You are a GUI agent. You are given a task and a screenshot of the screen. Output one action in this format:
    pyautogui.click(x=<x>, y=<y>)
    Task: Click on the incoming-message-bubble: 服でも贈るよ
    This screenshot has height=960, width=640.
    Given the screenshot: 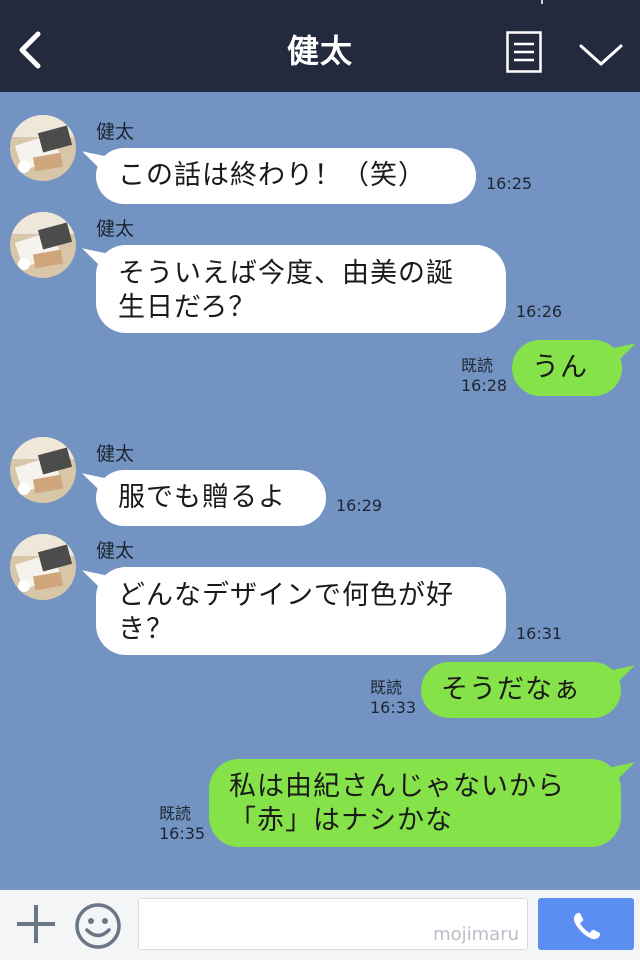 What is the action you would take?
    pyautogui.click(x=211, y=498)
    